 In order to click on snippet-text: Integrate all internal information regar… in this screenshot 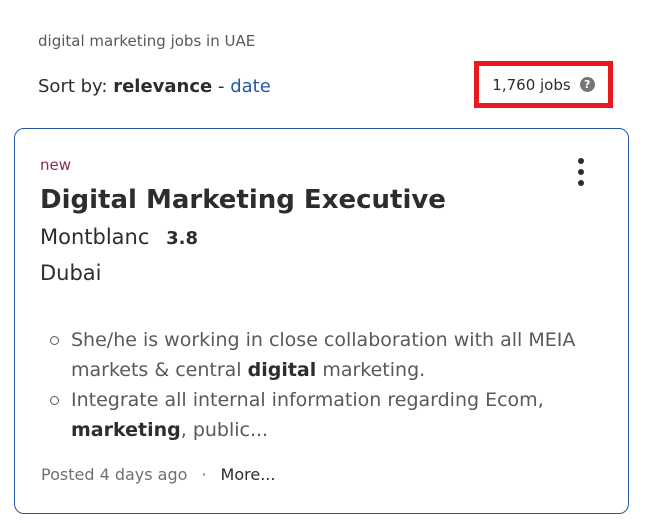, I will do `click(307, 400)`.